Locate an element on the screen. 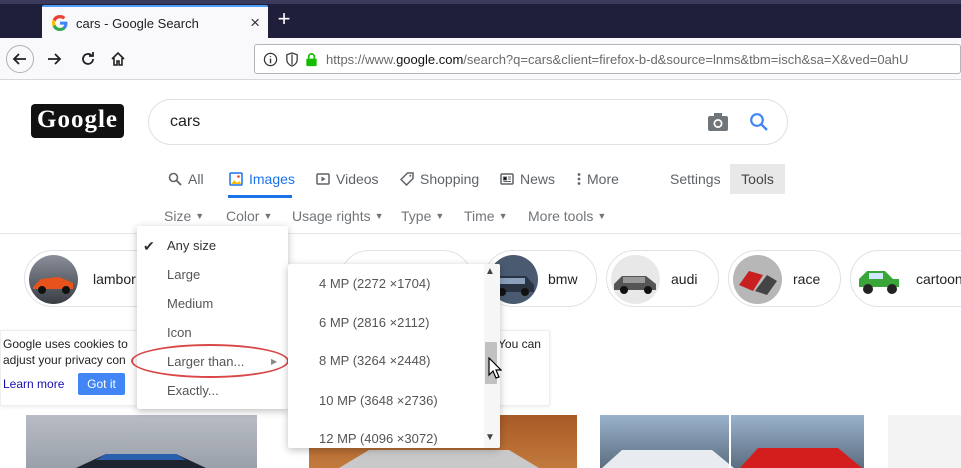 This screenshot has width=961, height=468. reload-icon is located at coordinates (88, 58).